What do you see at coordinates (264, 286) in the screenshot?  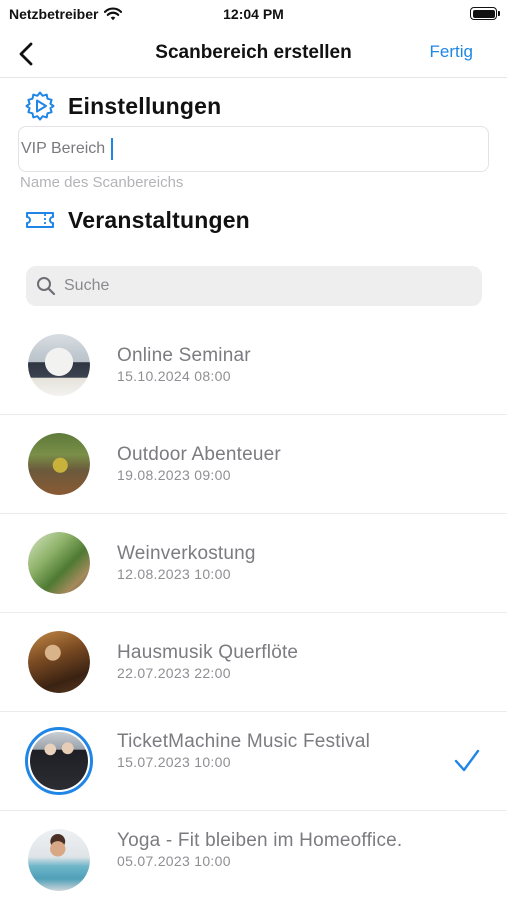 I see `event-search-input` at bounding box center [264, 286].